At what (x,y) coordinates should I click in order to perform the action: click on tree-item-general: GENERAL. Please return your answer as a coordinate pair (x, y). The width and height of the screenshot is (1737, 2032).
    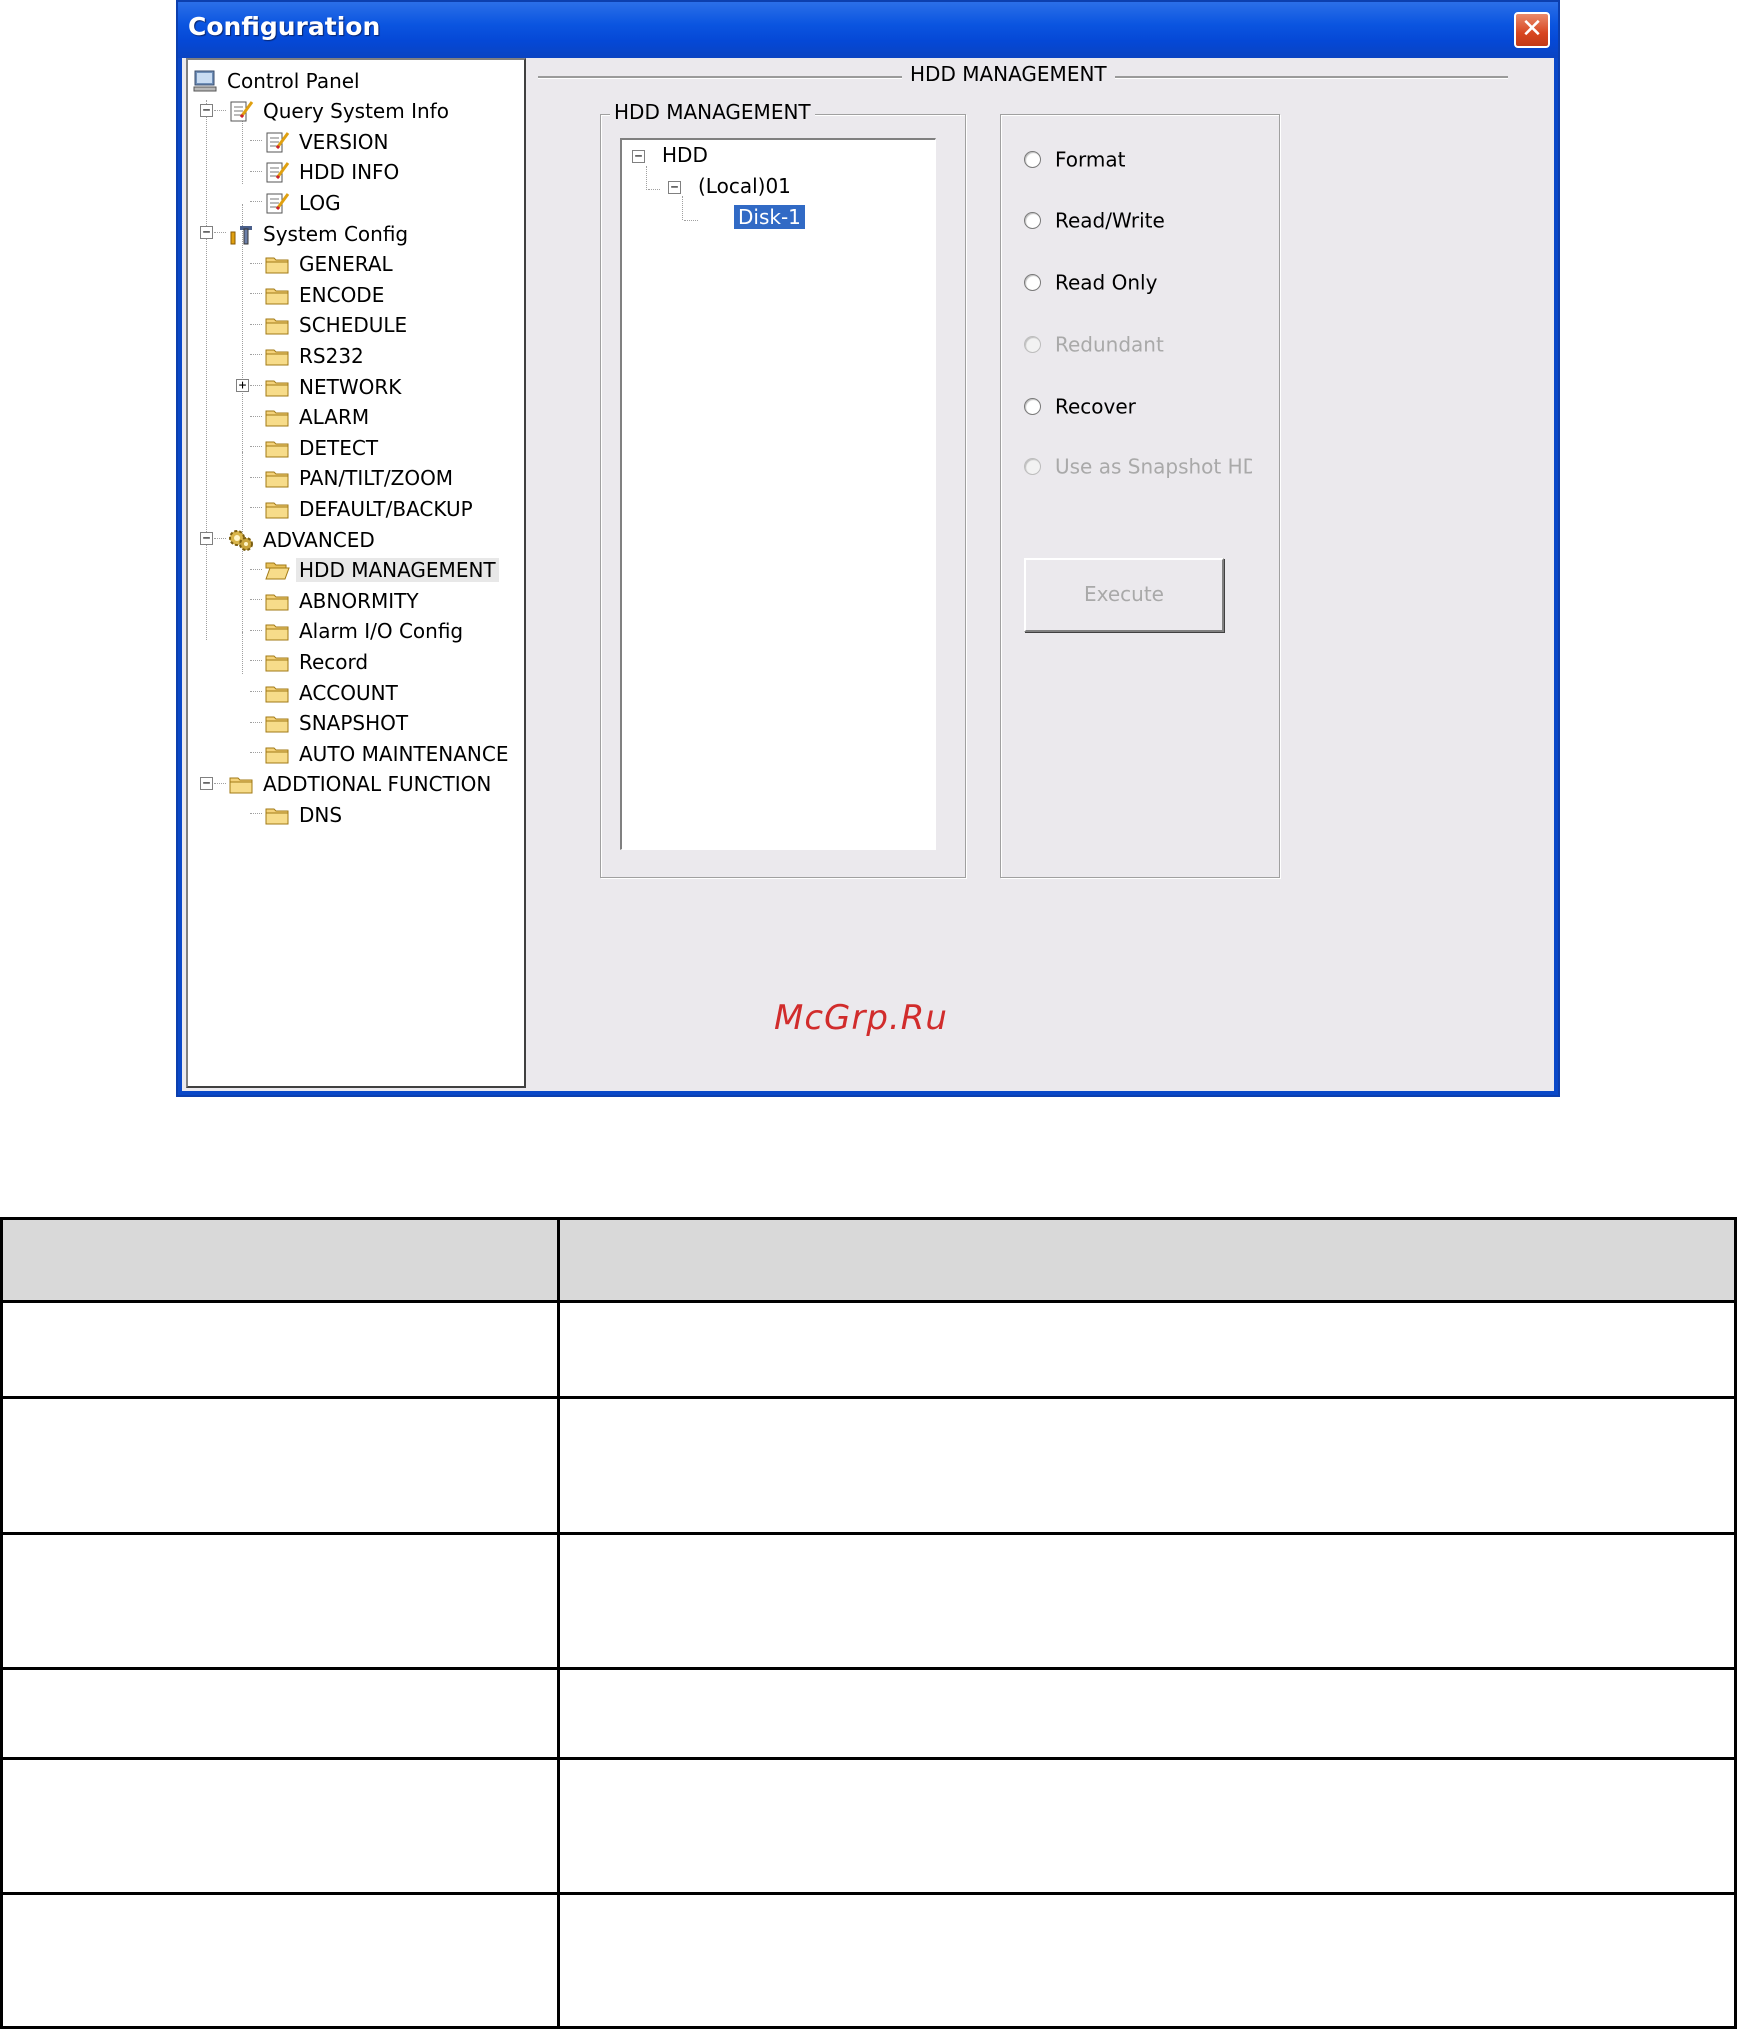
    Looking at the image, I should click on (330, 263).